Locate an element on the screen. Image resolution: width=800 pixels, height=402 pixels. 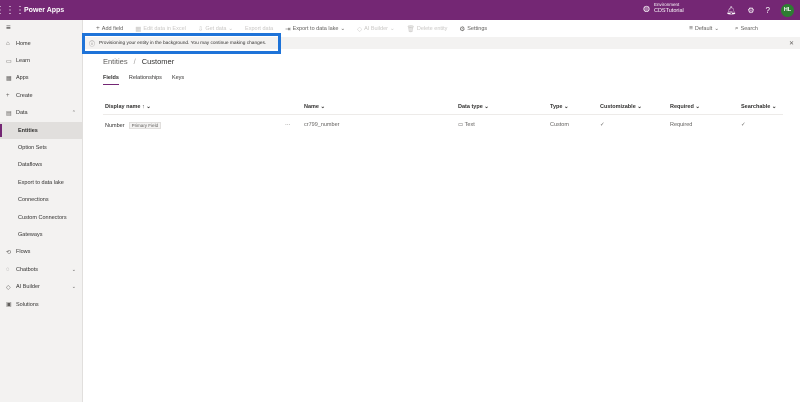
data-icon: ▤ is located at coordinates (9, 113).